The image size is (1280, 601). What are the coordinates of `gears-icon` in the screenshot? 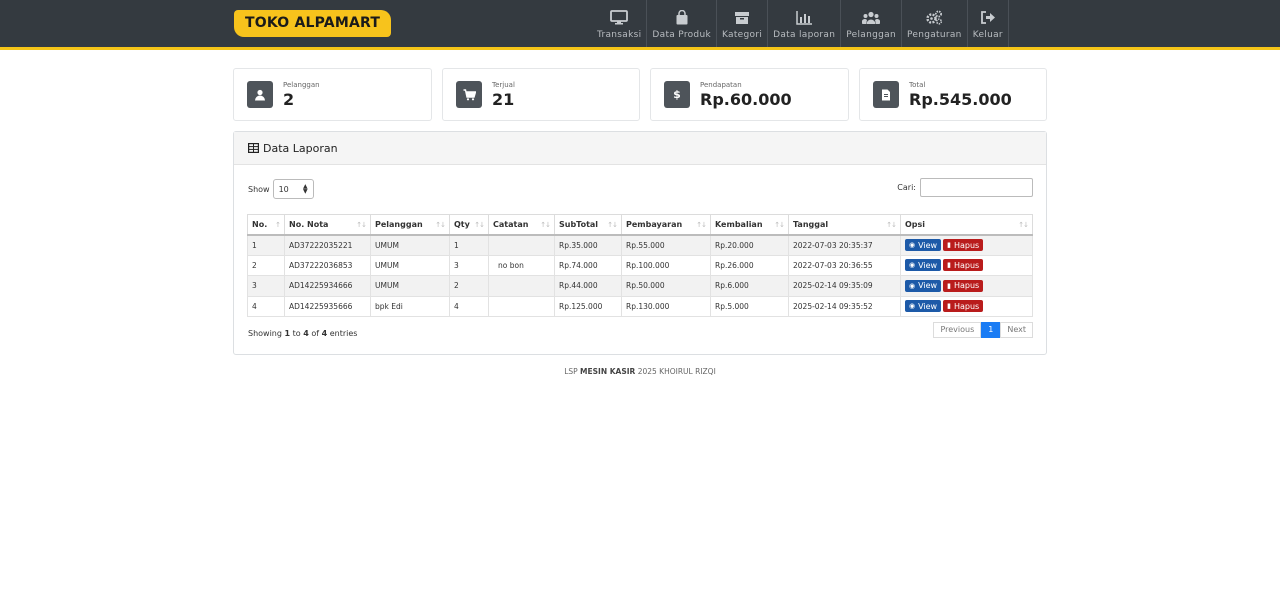 It's located at (934, 17).